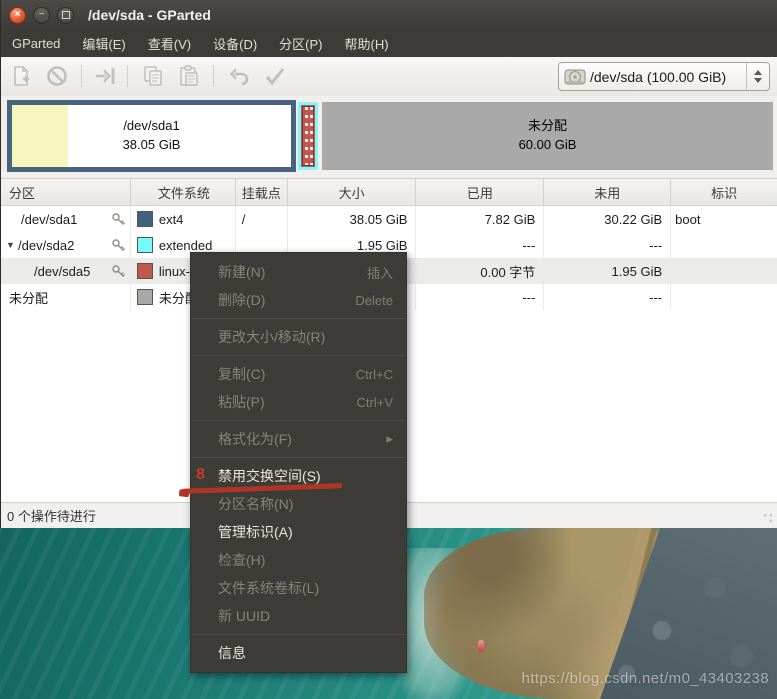 The height and width of the screenshot is (699, 777). Describe the element at coordinates (480, 192) in the screenshot. I see `header-used: 已用` at that location.